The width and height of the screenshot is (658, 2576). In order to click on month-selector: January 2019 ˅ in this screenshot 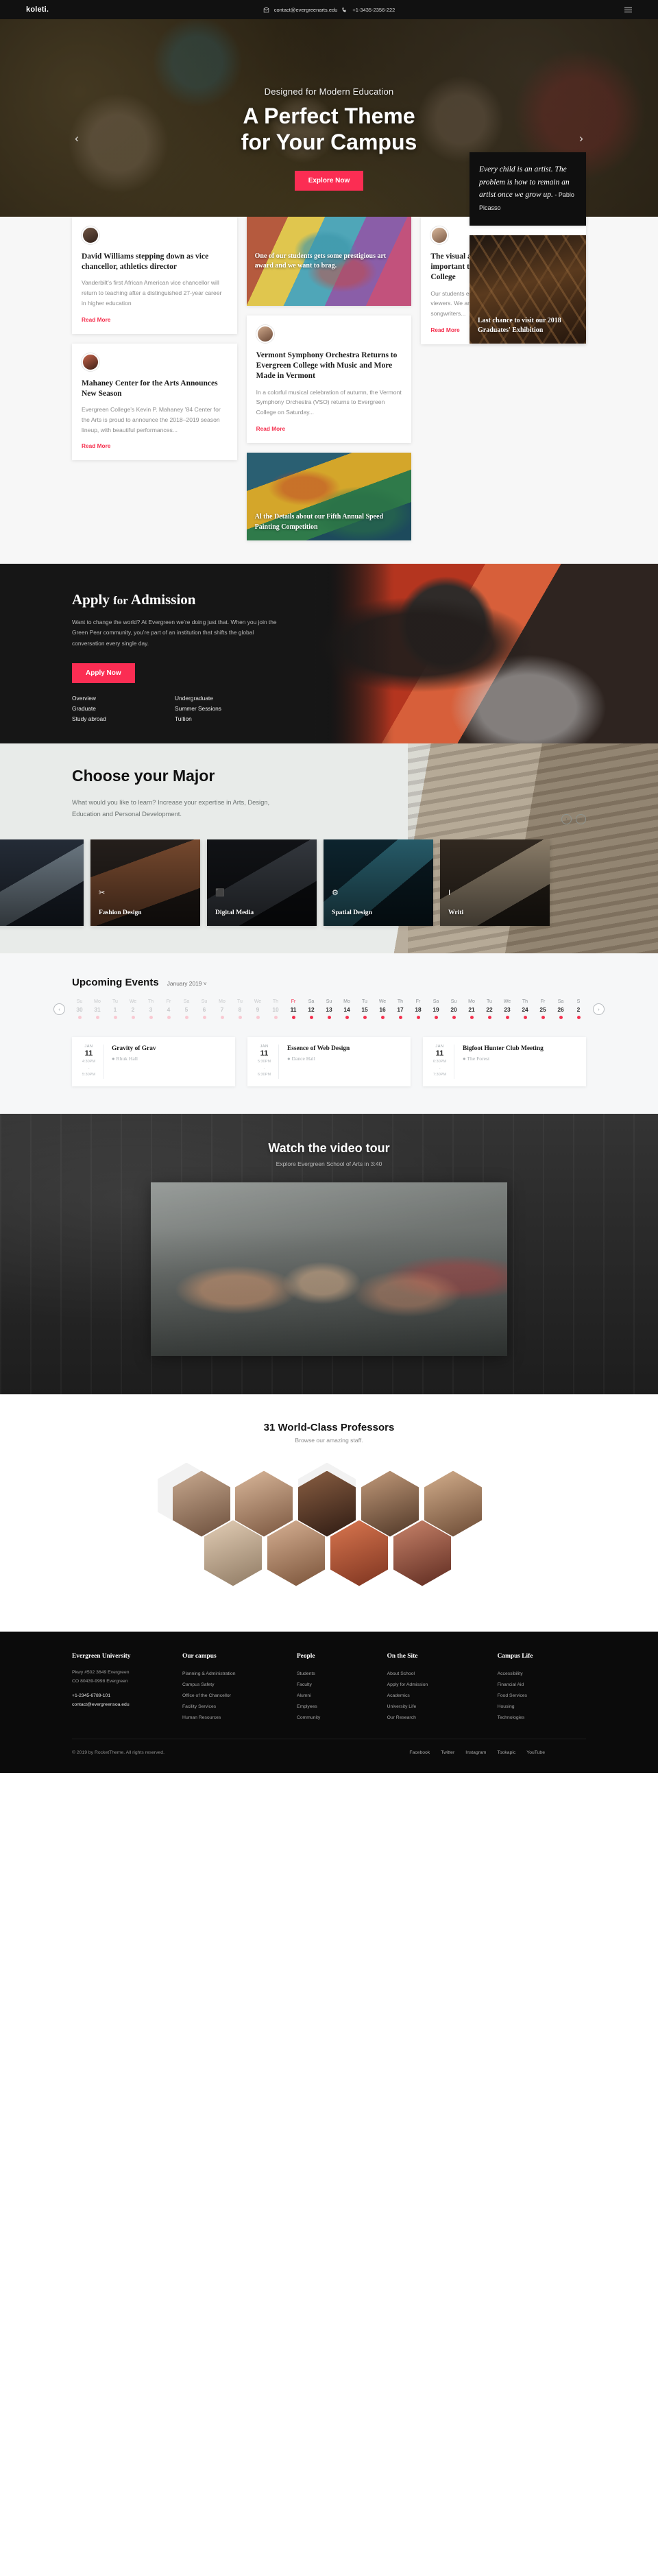, I will do `click(187, 983)`.